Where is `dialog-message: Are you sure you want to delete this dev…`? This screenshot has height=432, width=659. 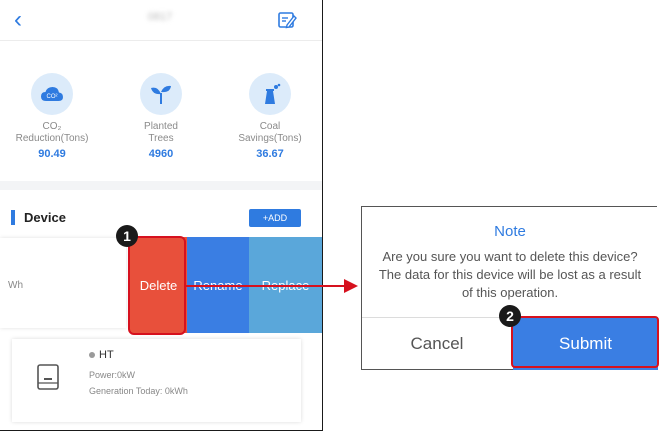 dialog-message: Are you sure you want to delete this dev… is located at coordinates (510, 274).